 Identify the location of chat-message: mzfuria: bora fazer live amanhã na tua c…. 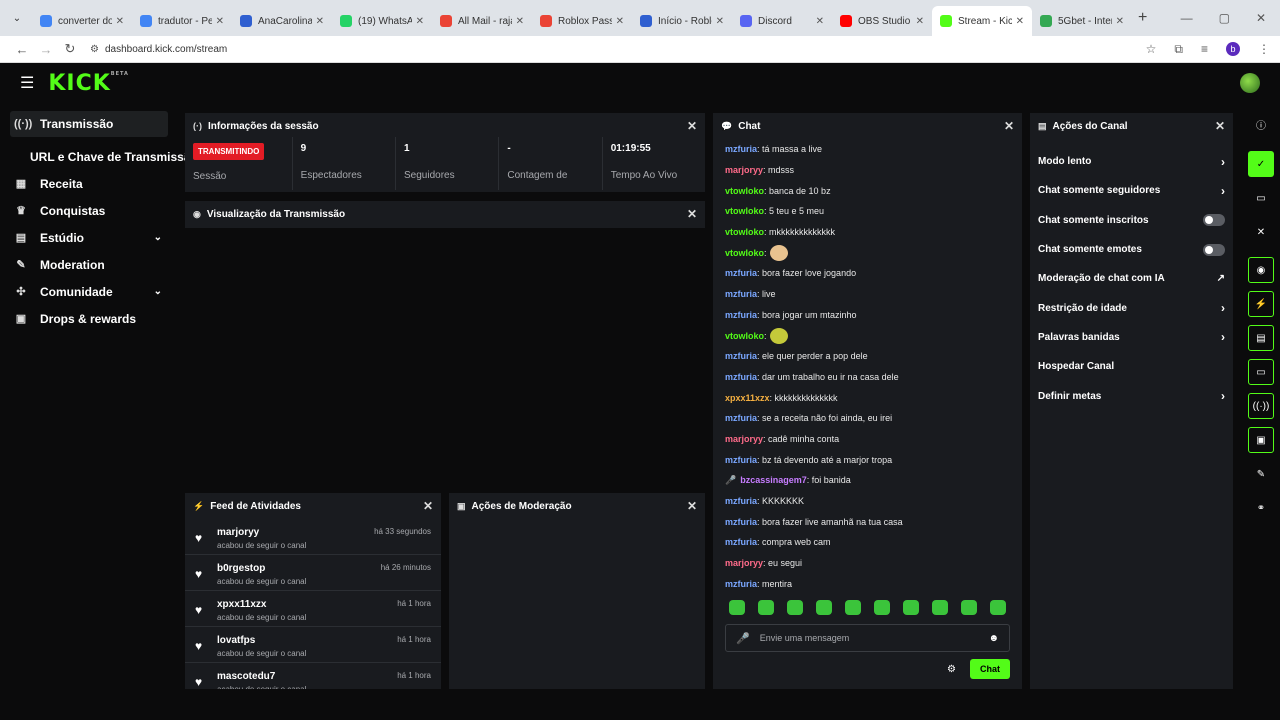
(867, 521).